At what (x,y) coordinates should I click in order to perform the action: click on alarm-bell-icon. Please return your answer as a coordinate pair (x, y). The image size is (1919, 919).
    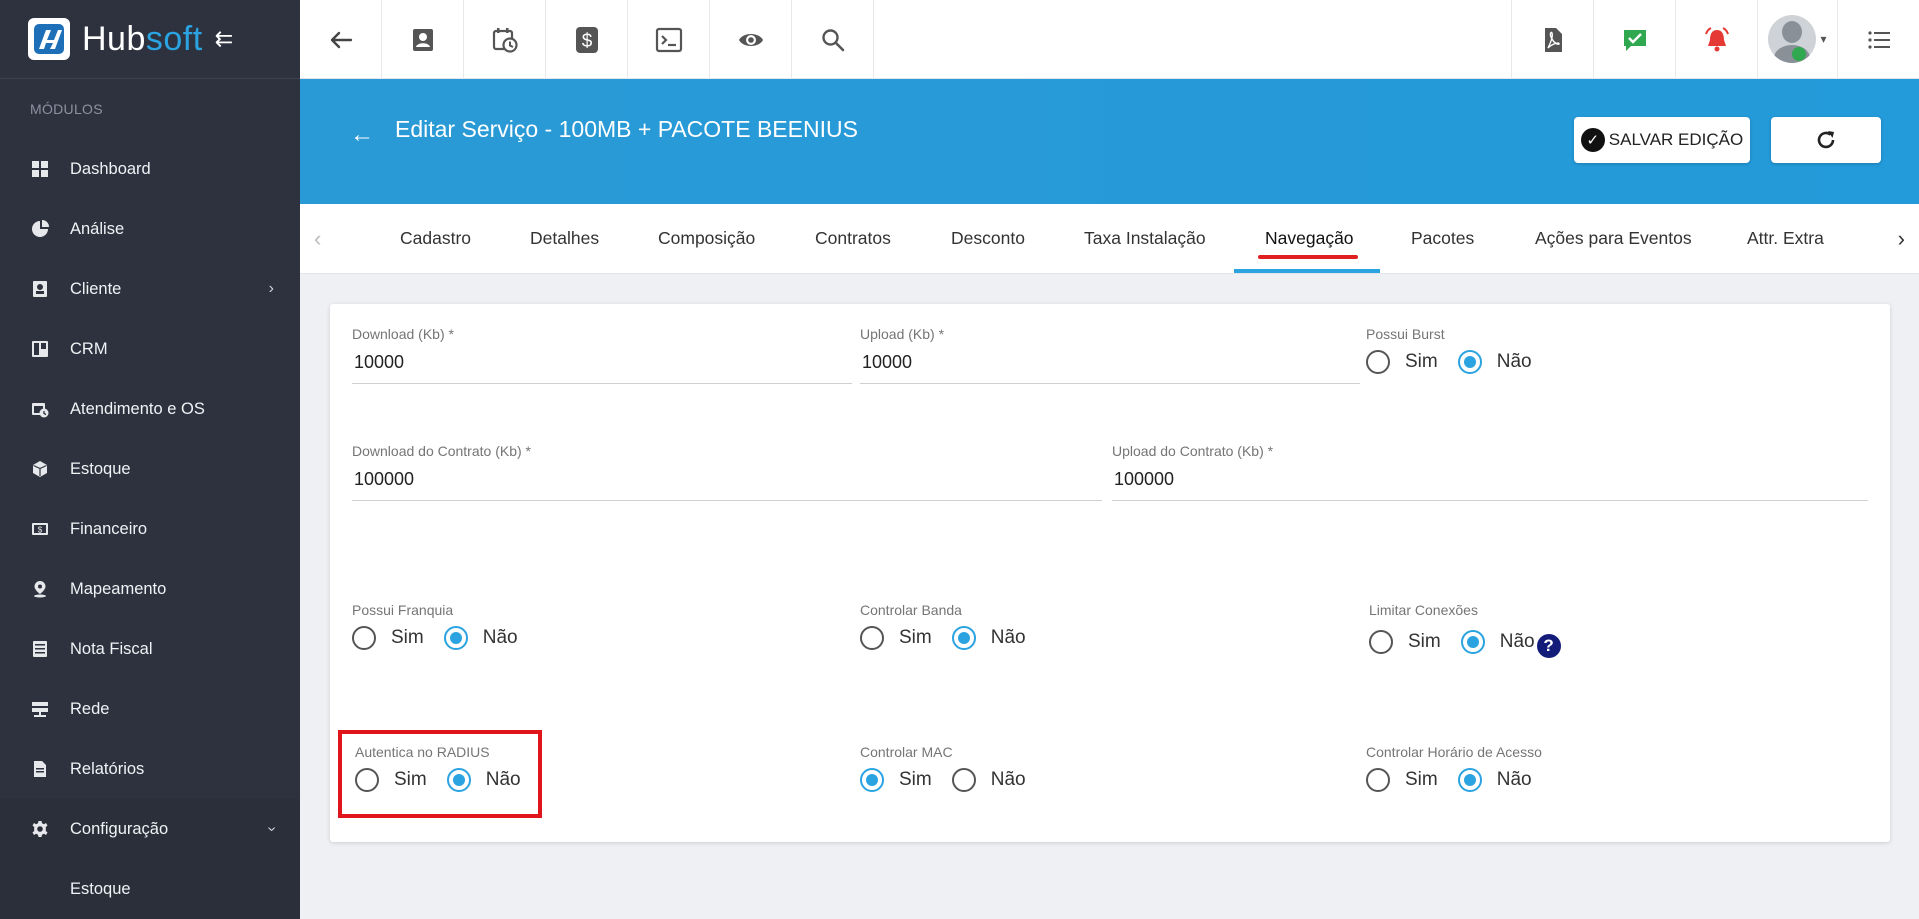
    Looking at the image, I should click on (1716, 38).